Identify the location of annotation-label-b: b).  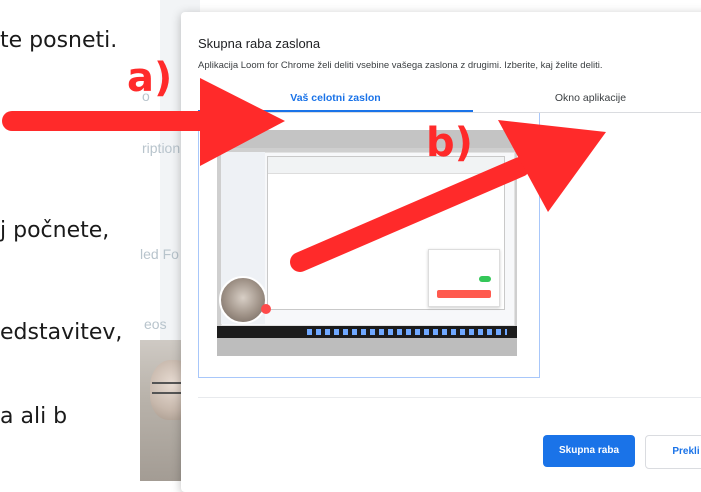
(449, 143).